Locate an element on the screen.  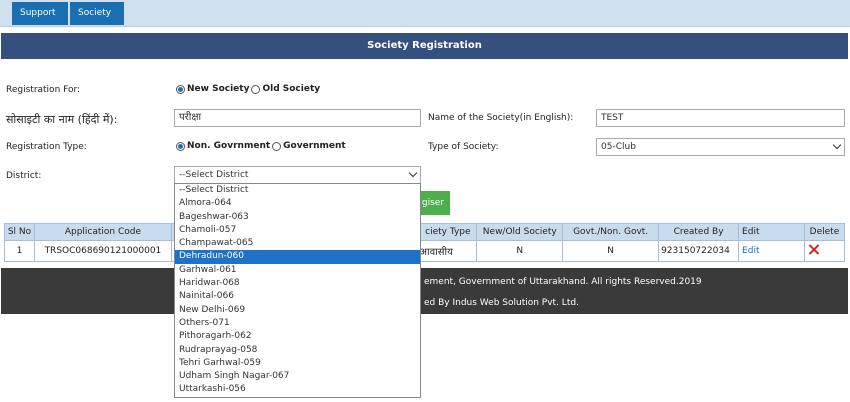
delete-icon is located at coordinates (813, 249).